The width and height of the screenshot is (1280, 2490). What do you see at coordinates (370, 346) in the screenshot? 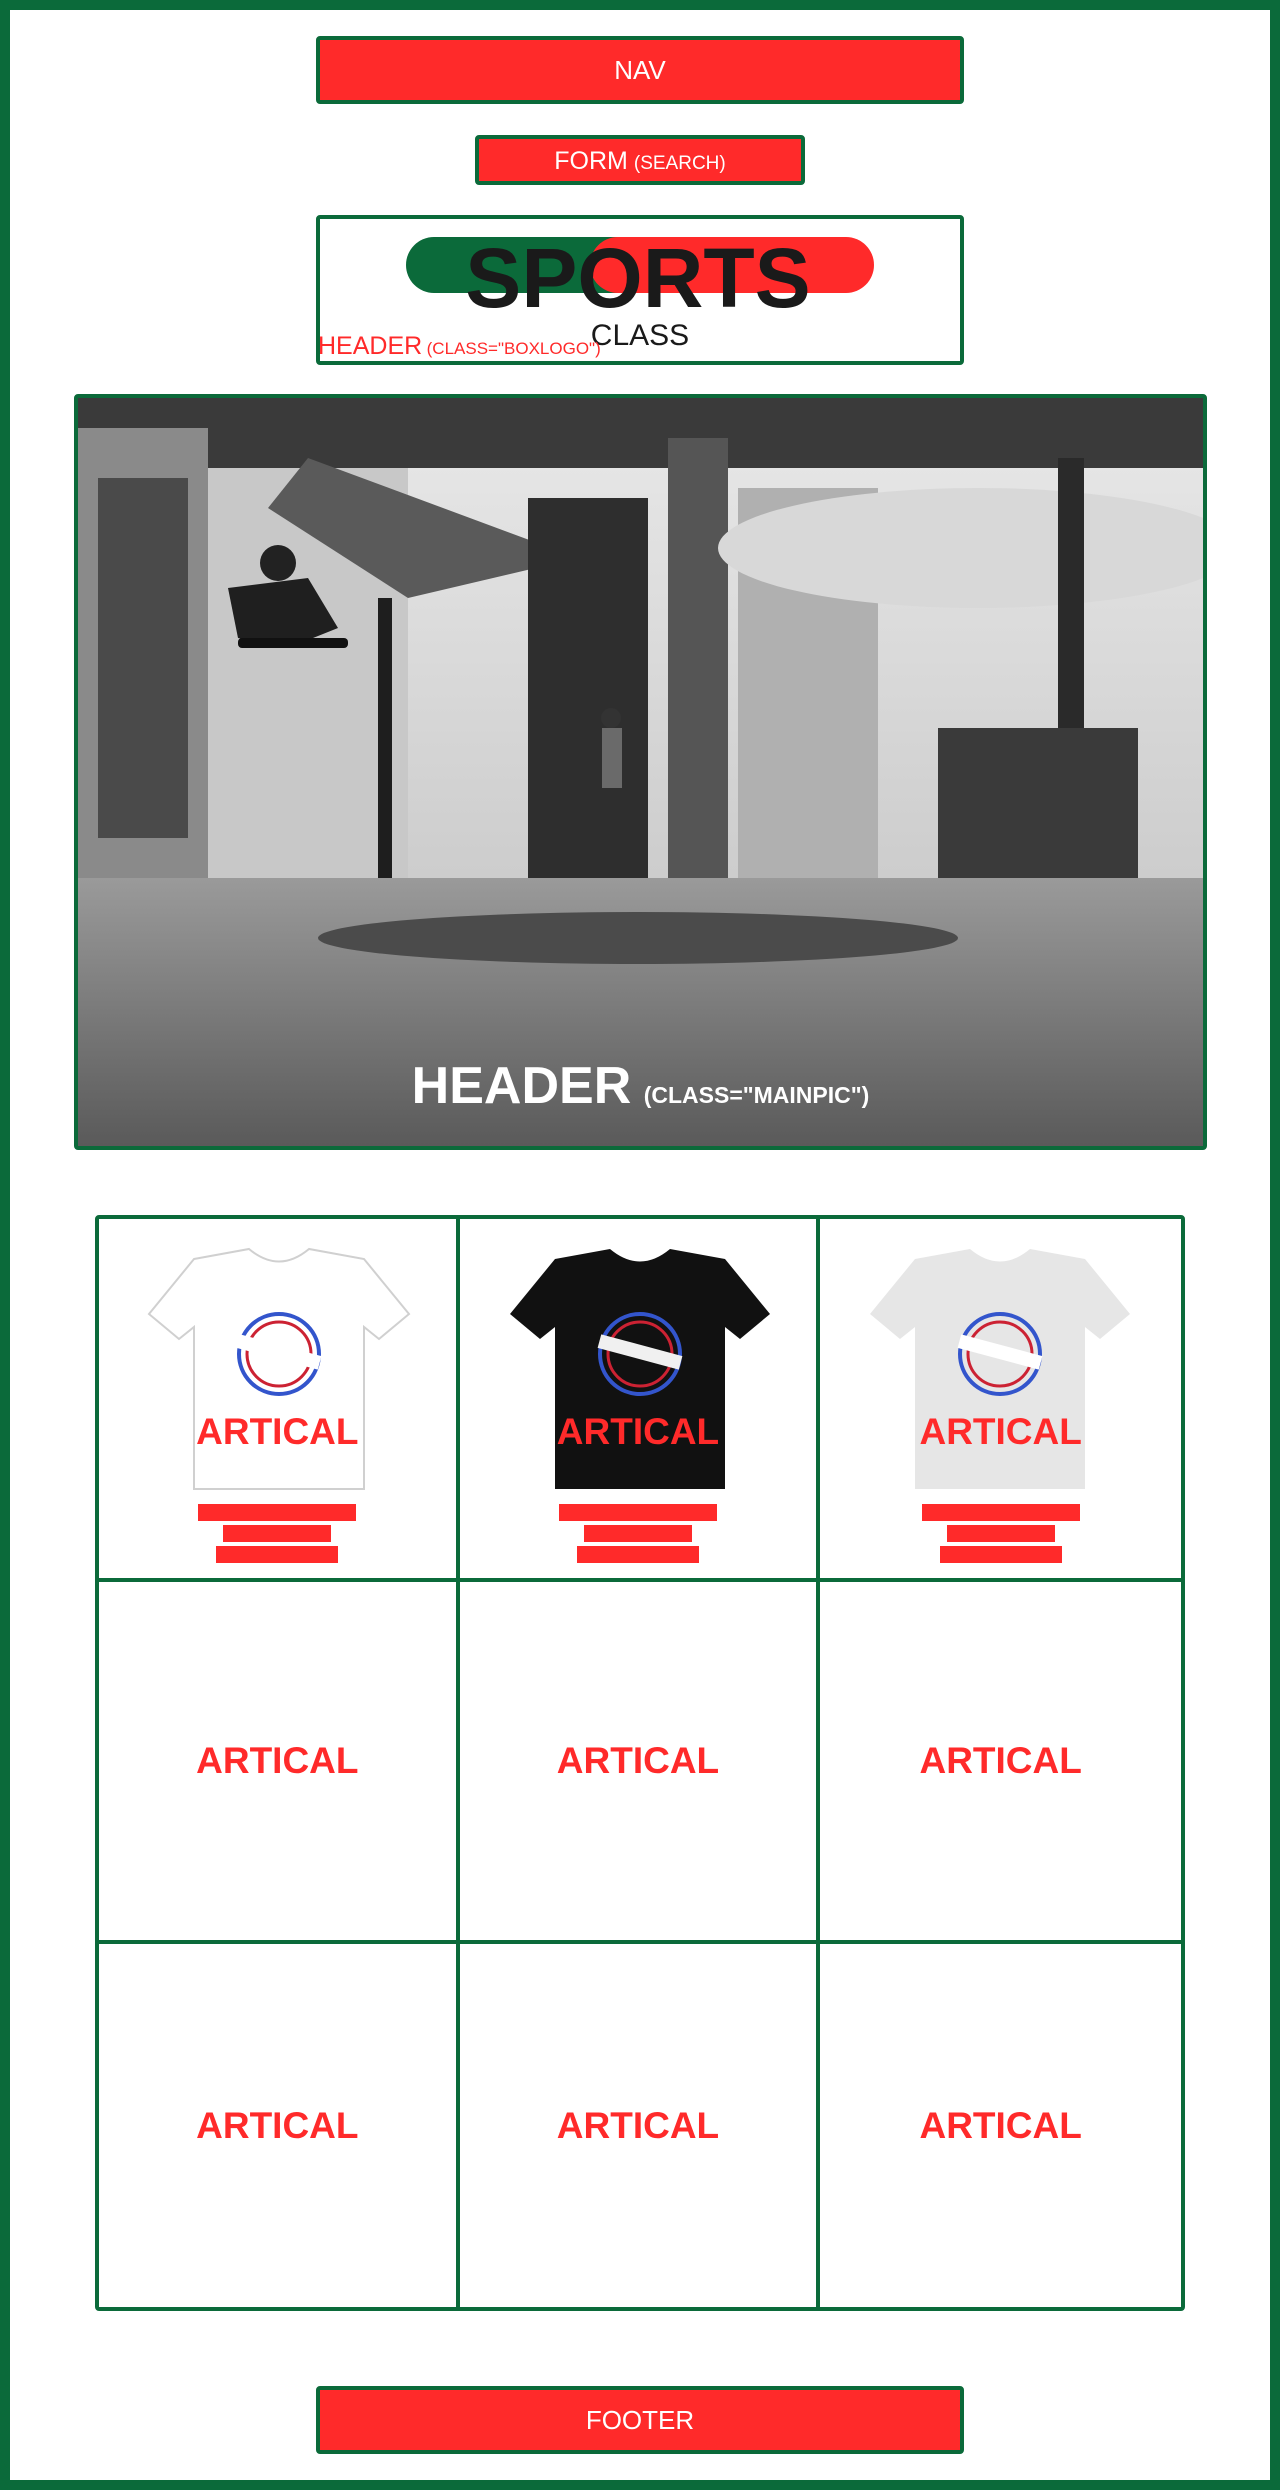
I see `boxlogo-caption-main: HEADER` at bounding box center [370, 346].